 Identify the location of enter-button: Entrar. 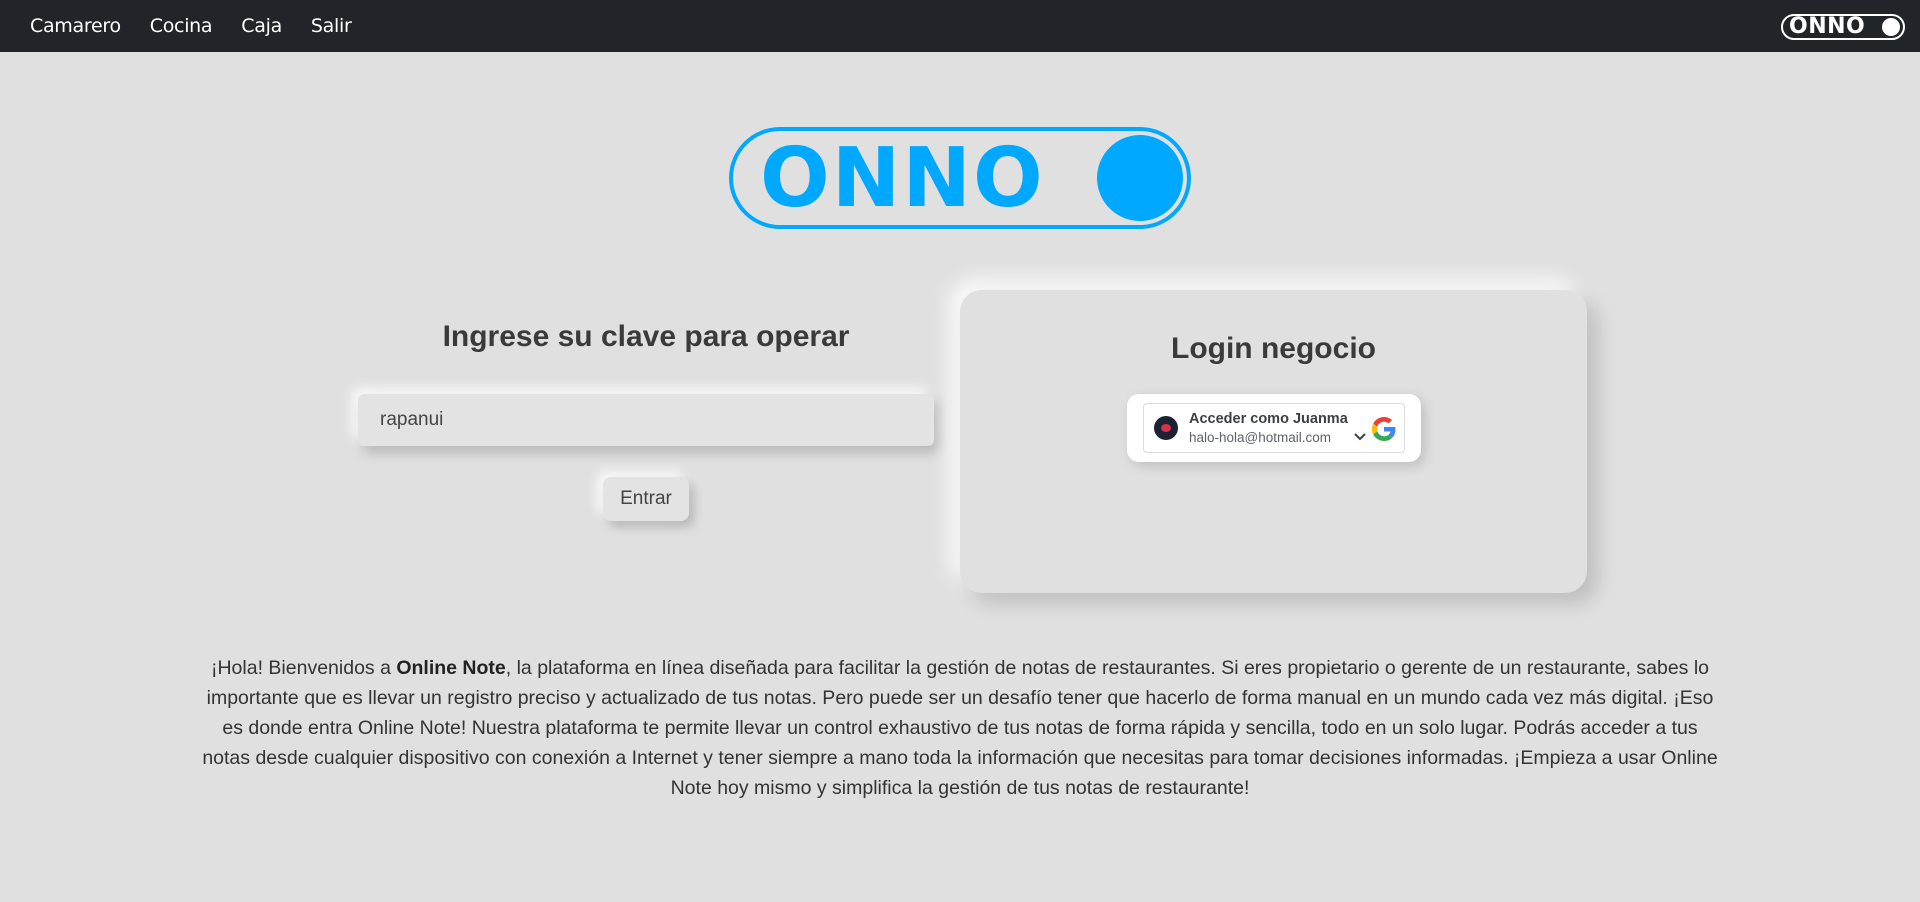
(646, 499).